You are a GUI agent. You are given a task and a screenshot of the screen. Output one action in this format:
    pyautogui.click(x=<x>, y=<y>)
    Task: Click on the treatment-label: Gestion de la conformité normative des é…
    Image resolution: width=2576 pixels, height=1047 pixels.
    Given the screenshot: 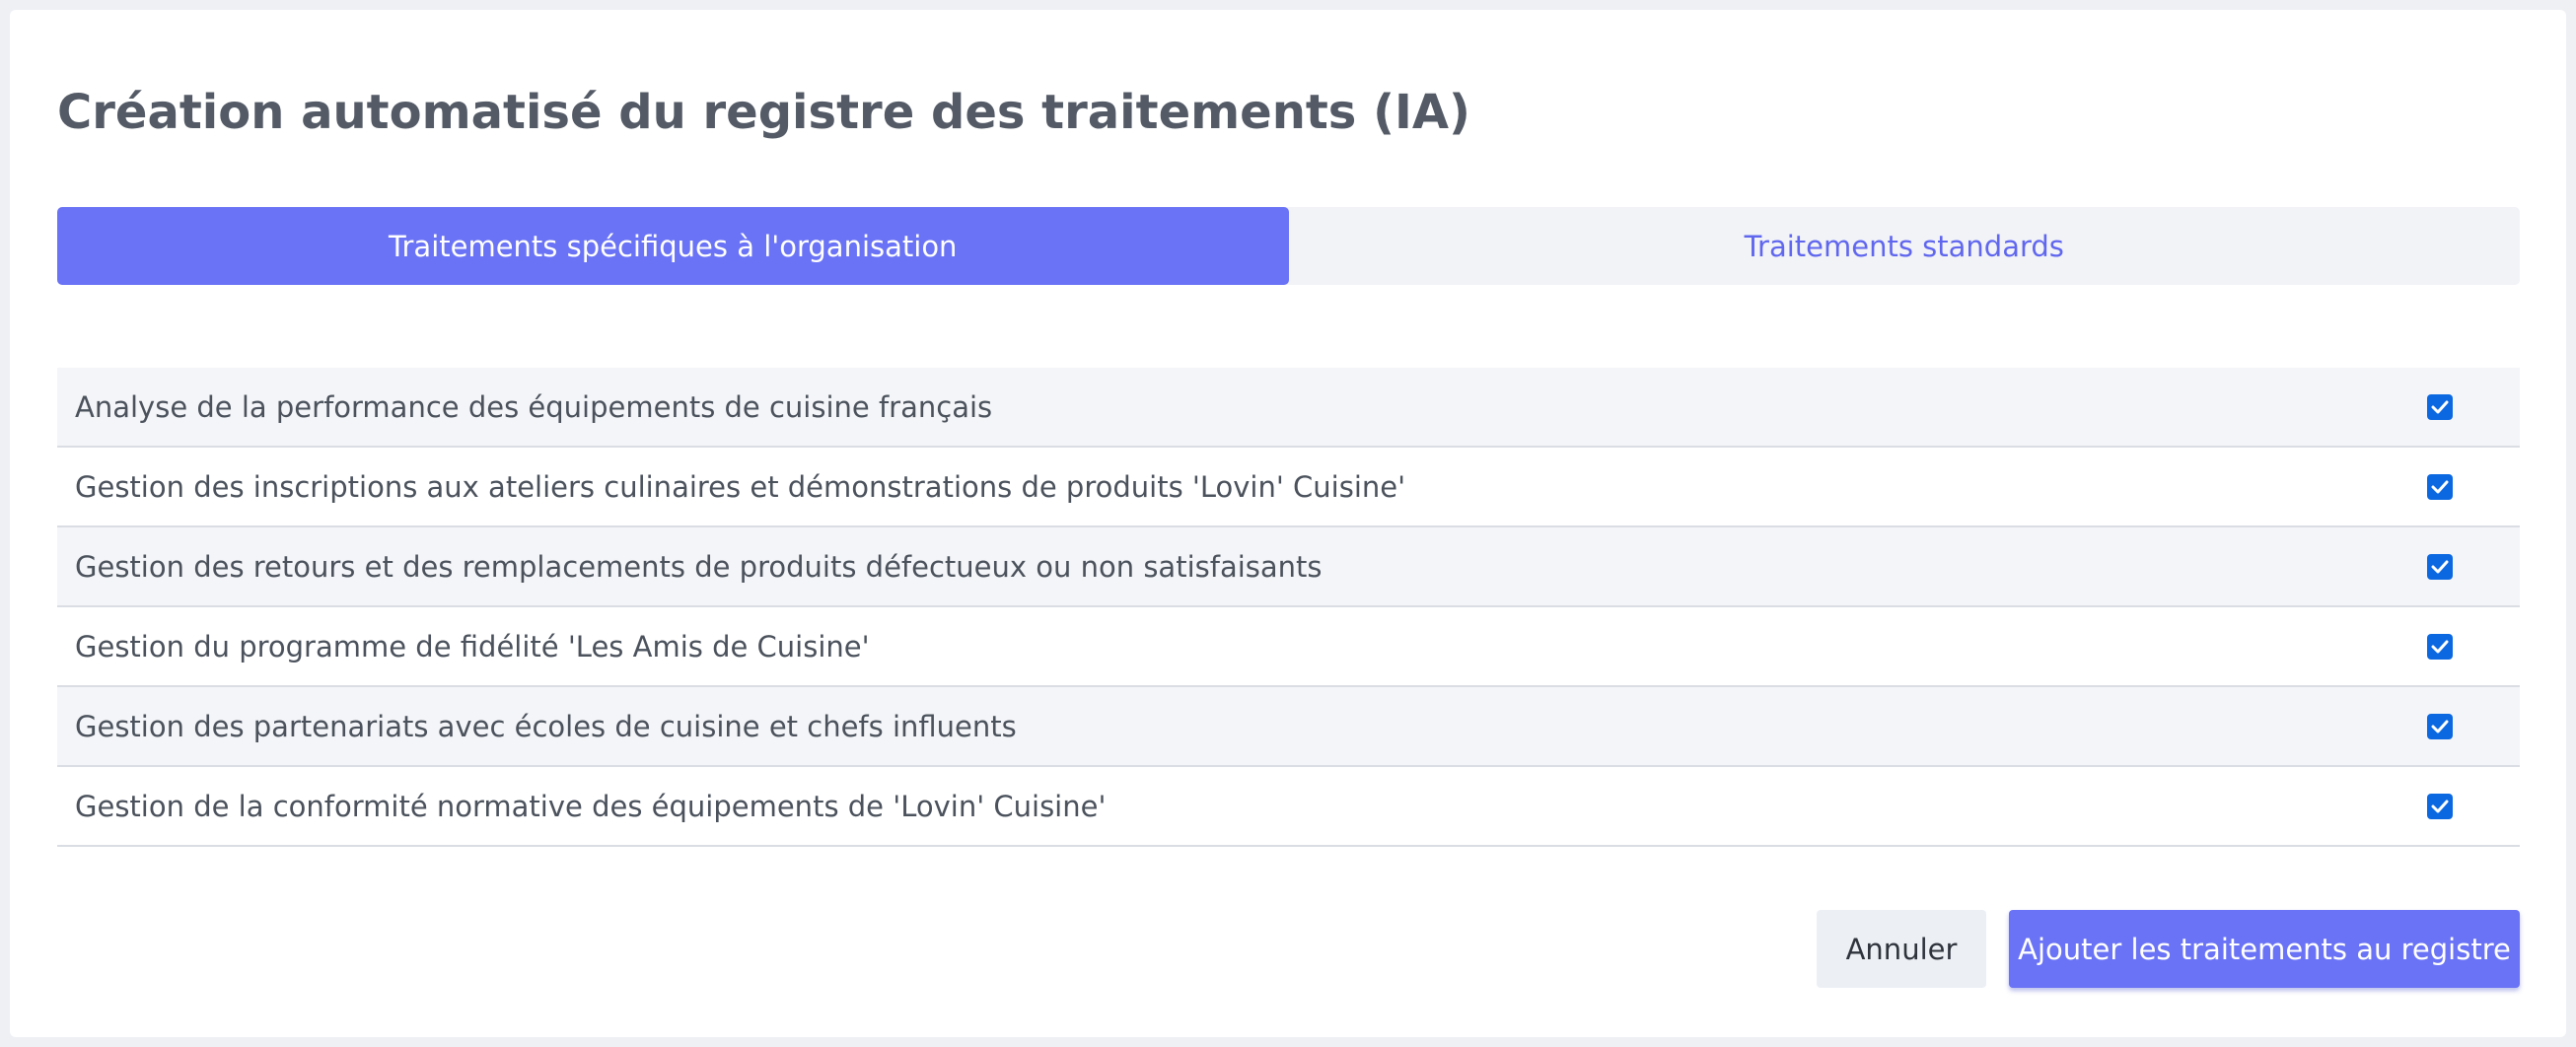 What is the action you would take?
    pyautogui.click(x=591, y=806)
    